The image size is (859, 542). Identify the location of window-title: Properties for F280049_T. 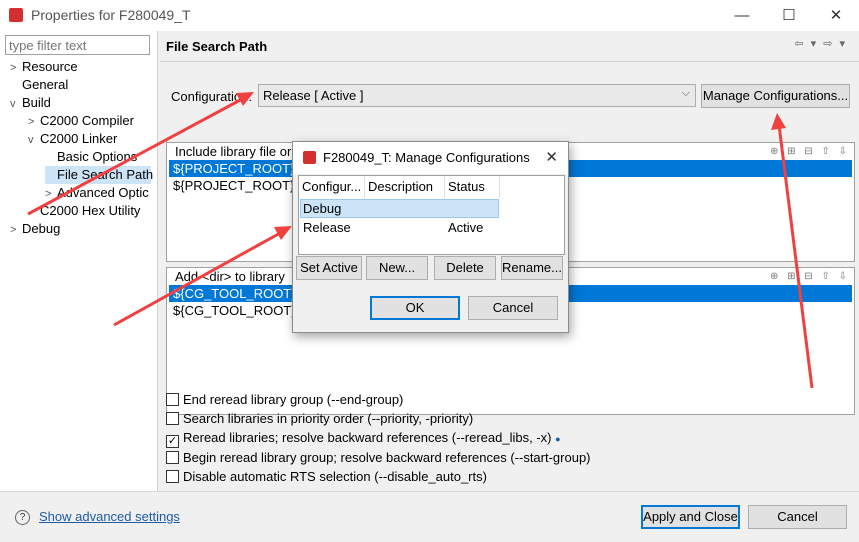
(111, 15).